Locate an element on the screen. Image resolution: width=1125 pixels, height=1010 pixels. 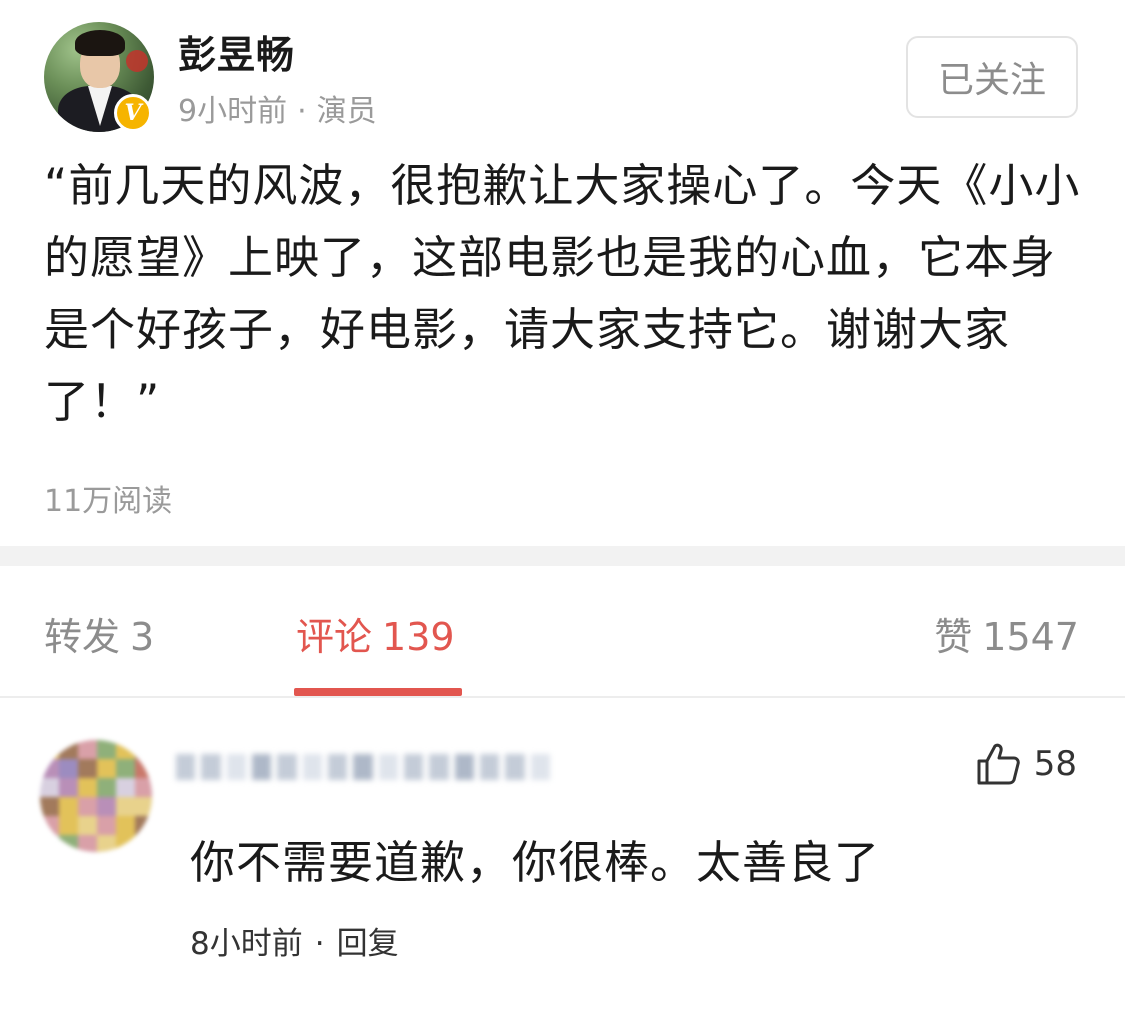
comment-text: 你不需要道歉，你很棒。太善良了 is located at coordinates (535, 862).